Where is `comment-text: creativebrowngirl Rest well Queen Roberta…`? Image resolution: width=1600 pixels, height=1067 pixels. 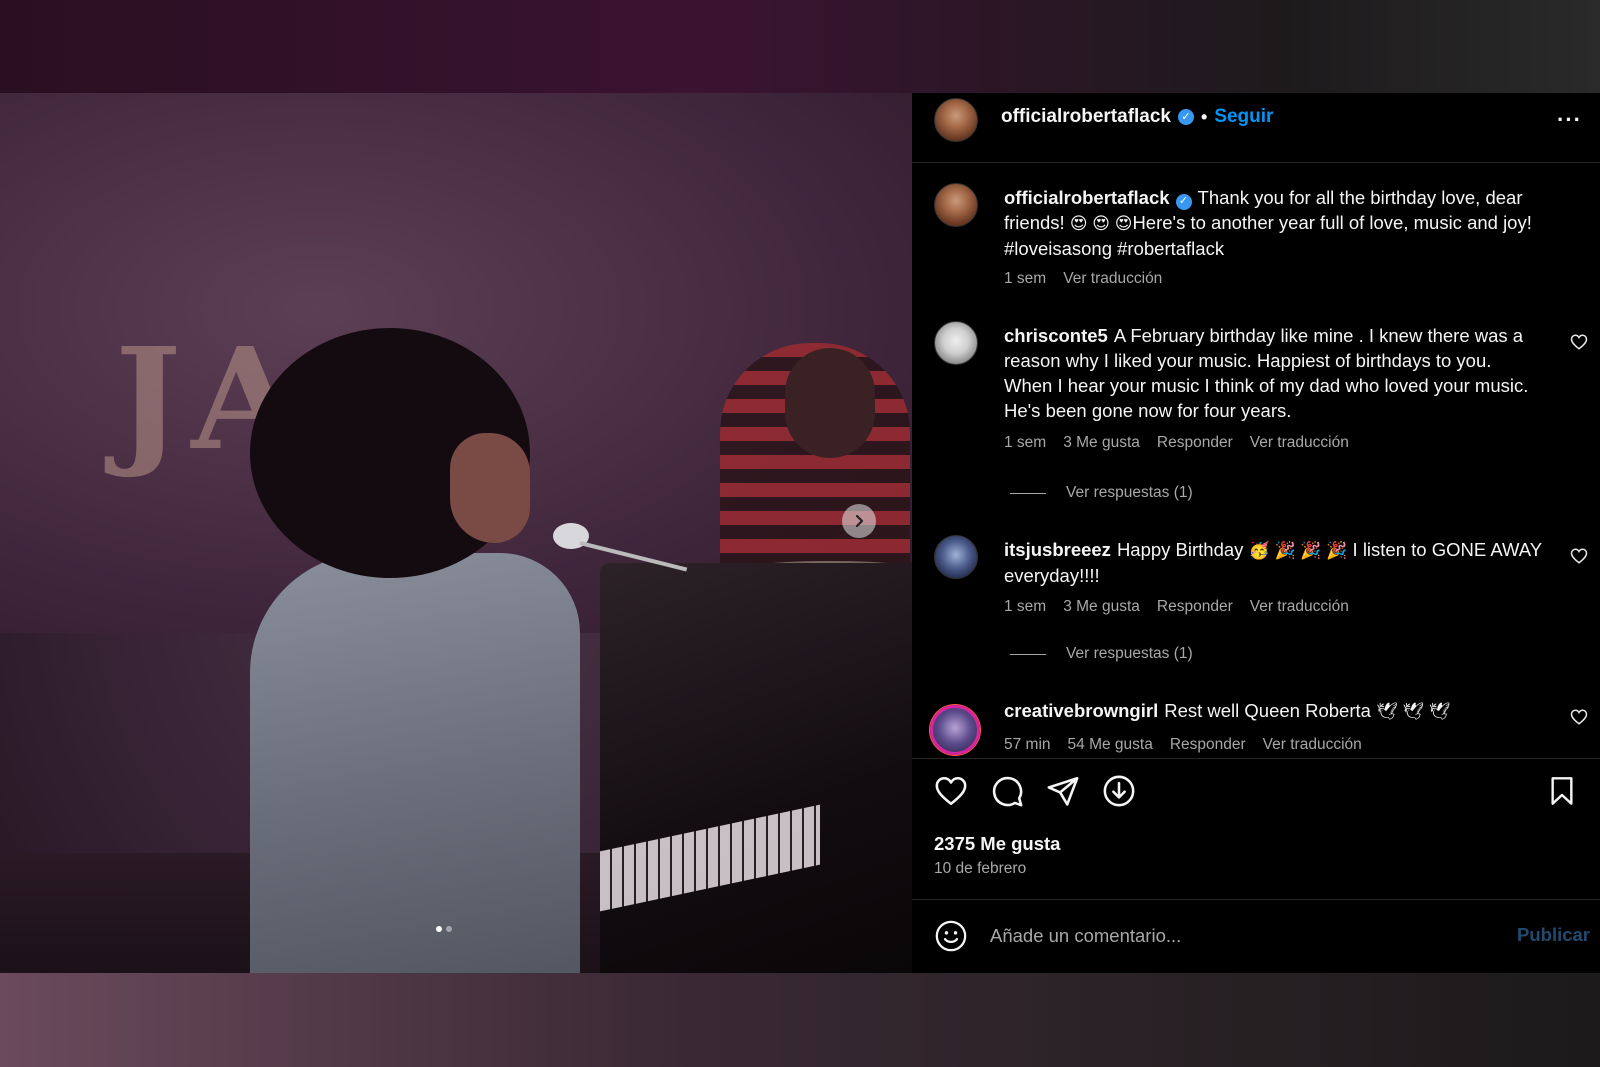
comment-text: creativebrowngirl Rest well Queen Roberta… is located at coordinates (1274, 711).